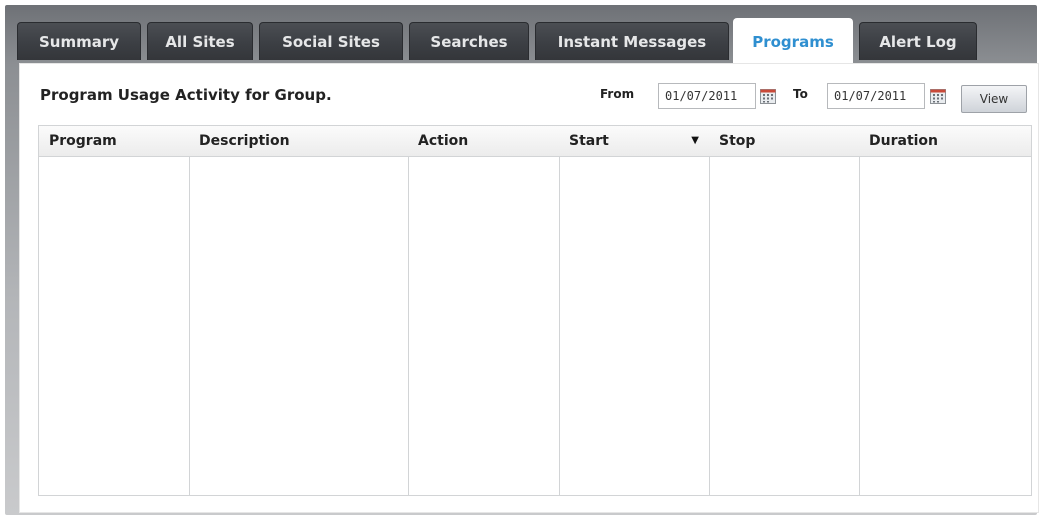 The image size is (1040, 518). Describe the element at coordinates (632, 41) in the screenshot. I see `tab-instant-messages: Instant Messages` at that location.